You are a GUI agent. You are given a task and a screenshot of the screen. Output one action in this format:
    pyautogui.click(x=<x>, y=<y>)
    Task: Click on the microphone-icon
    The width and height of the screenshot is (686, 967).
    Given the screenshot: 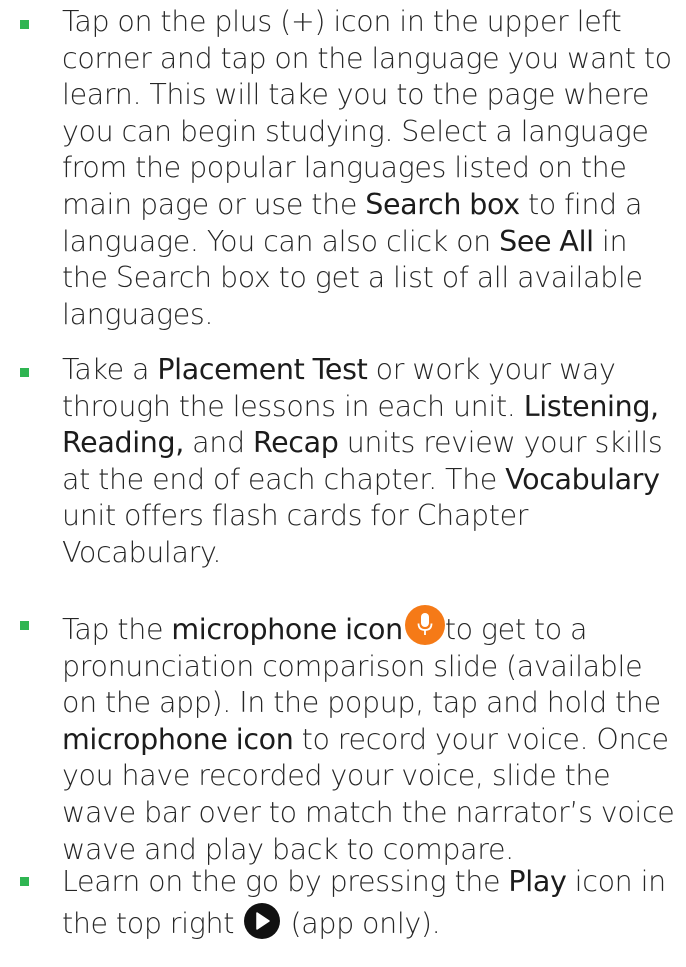 What is the action you would take?
    pyautogui.click(x=424, y=625)
    